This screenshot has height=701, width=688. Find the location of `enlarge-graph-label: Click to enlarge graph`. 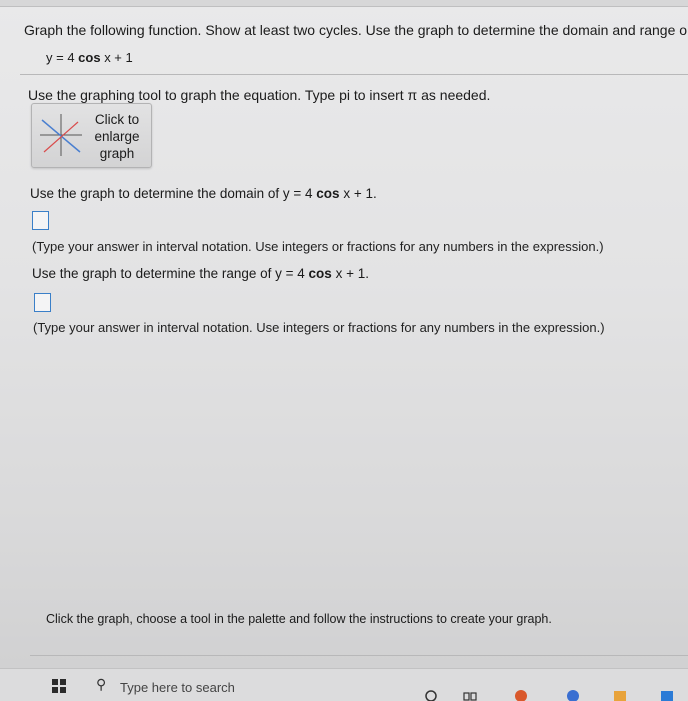

enlarge-graph-label: Click to enlarge graph is located at coordinates (117, 136).